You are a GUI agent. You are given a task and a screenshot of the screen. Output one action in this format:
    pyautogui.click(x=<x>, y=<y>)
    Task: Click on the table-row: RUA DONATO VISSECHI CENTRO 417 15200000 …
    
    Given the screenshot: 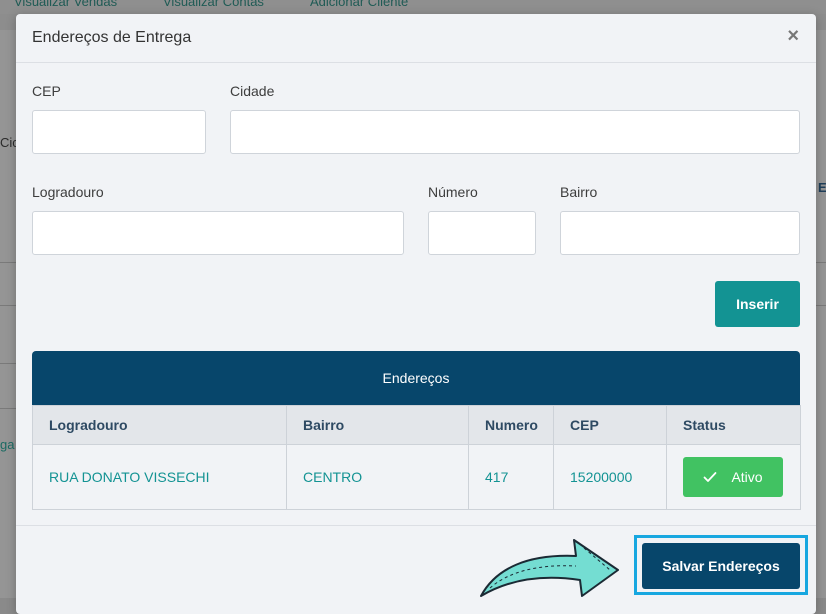 What is the action you would take?
    pyautogui.click(x=416, y=477)
    